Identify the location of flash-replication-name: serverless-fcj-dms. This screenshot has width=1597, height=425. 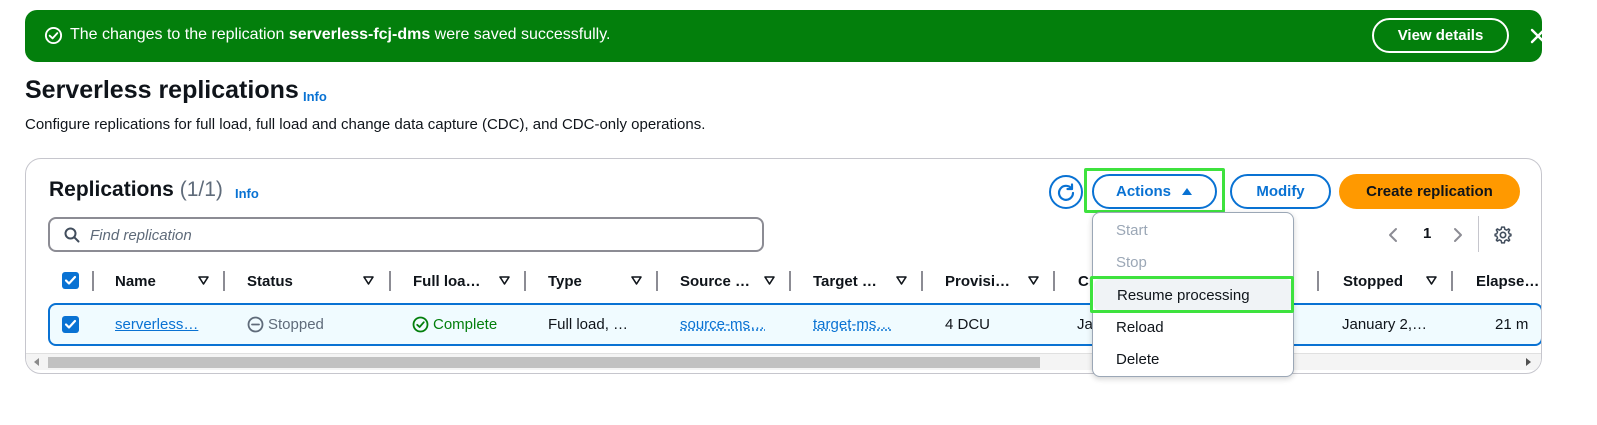
(359, 34).